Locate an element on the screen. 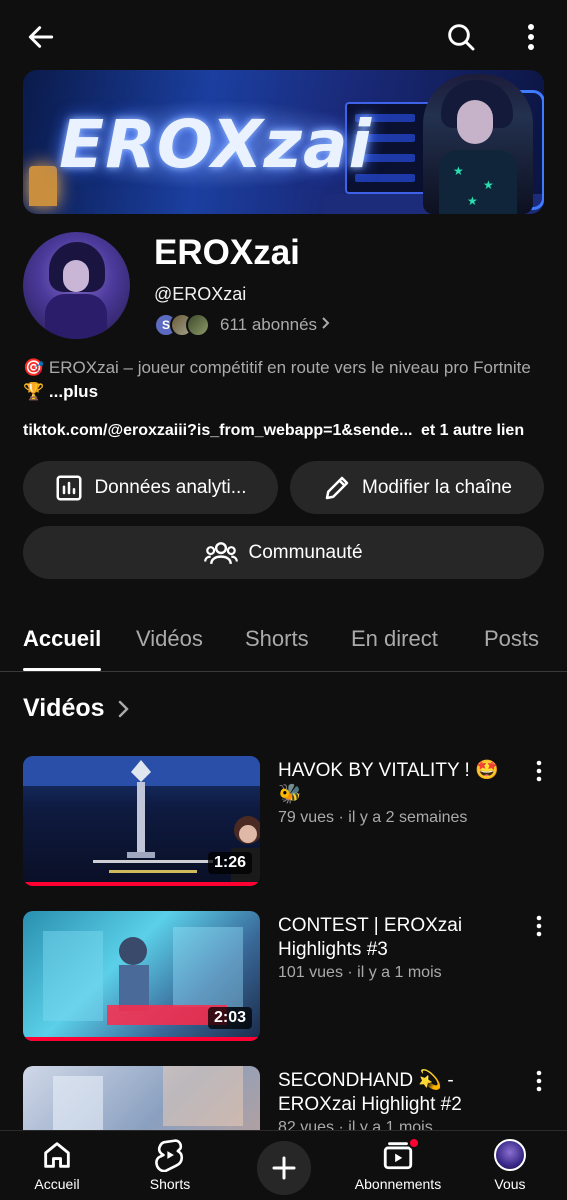 This screenshot has width=567, height=1200. description-more: ...plus is located at coordinates (73, 391).